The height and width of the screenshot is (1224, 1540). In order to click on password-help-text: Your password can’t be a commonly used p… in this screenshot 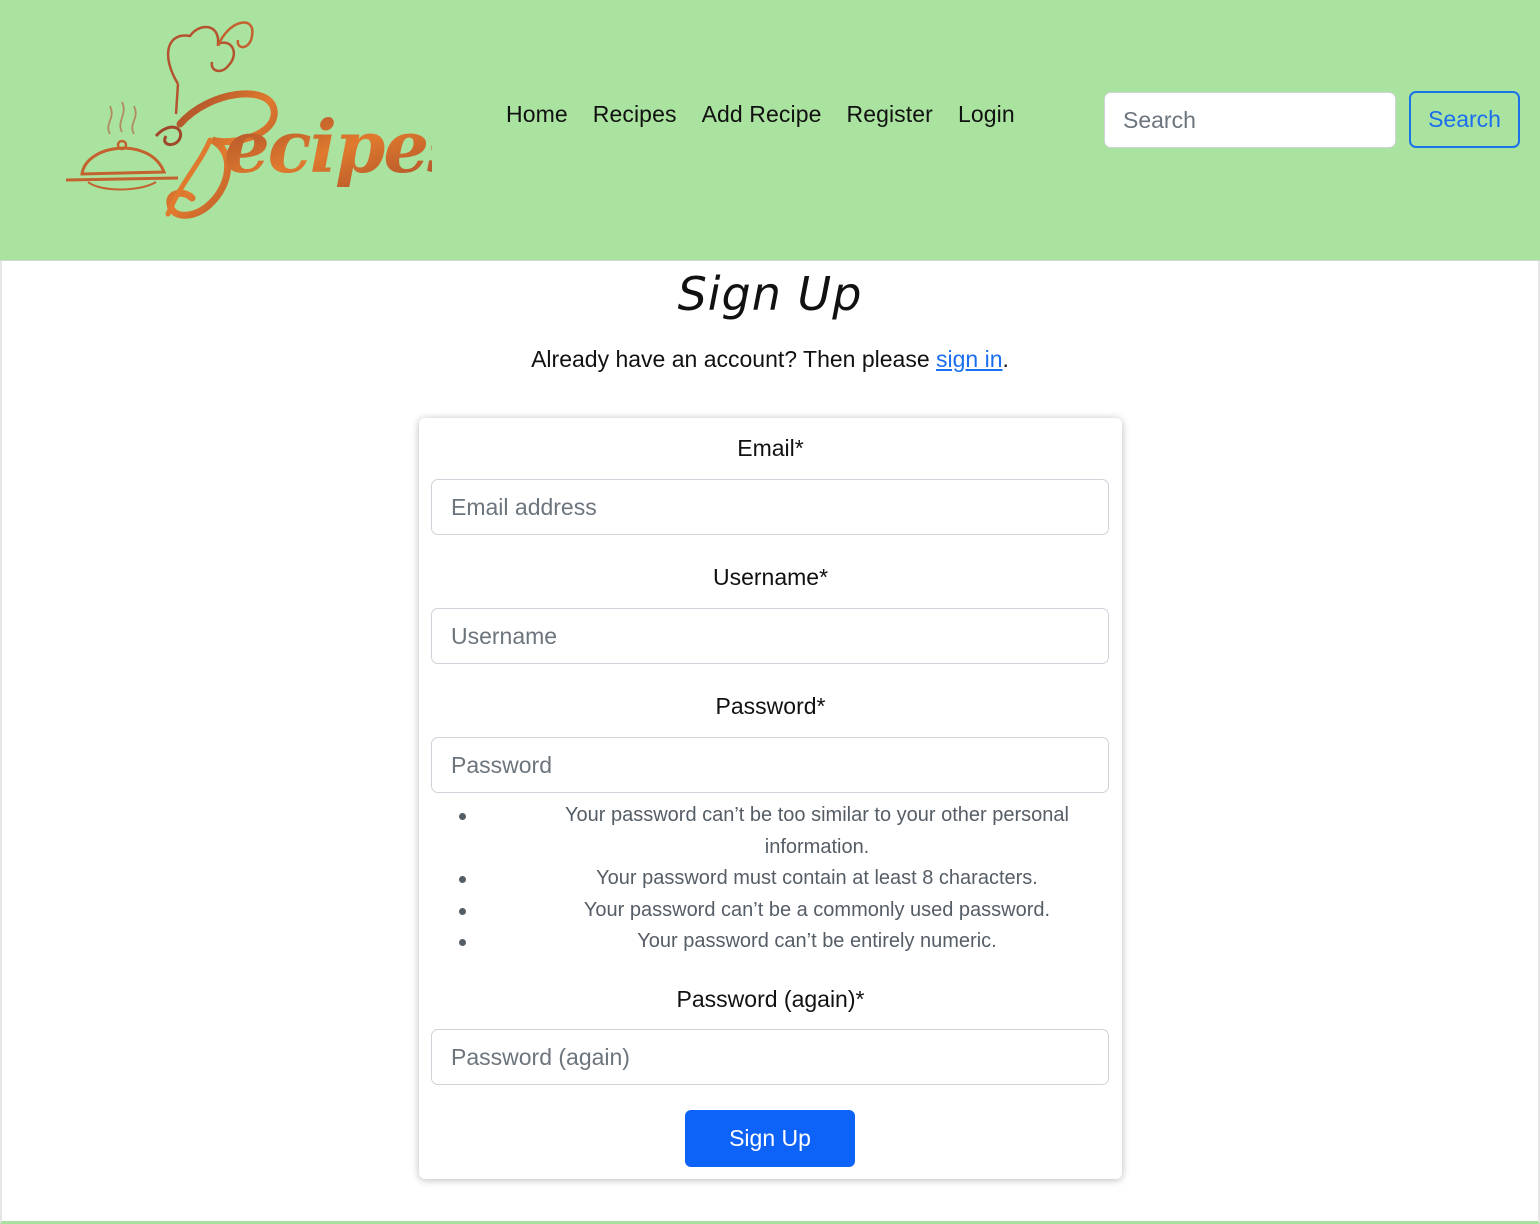, I will do `click(817, 909)`.